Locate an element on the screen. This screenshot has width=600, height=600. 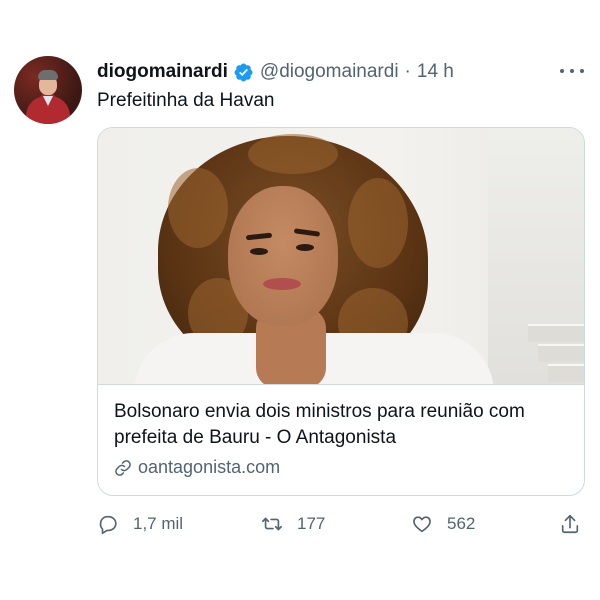
link-icon is located at coordinates (123, 468).